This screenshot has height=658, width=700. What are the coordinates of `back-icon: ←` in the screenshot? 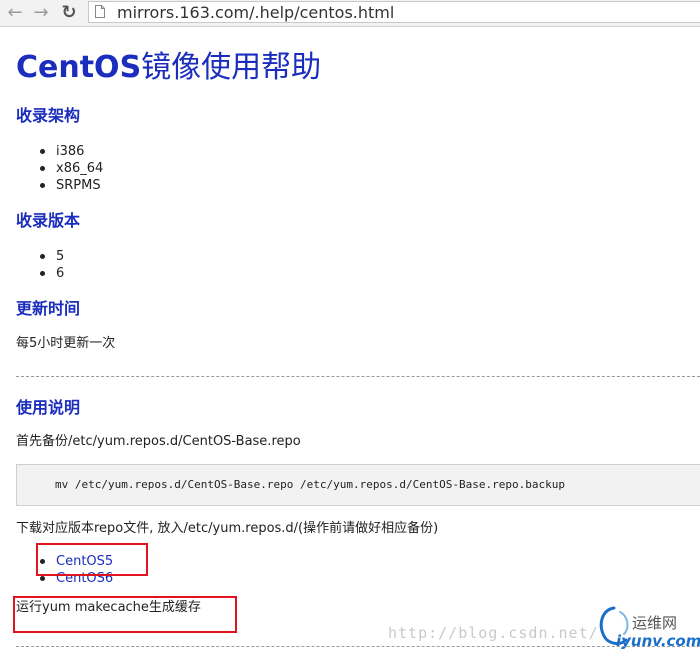 It's located at (15, 13).